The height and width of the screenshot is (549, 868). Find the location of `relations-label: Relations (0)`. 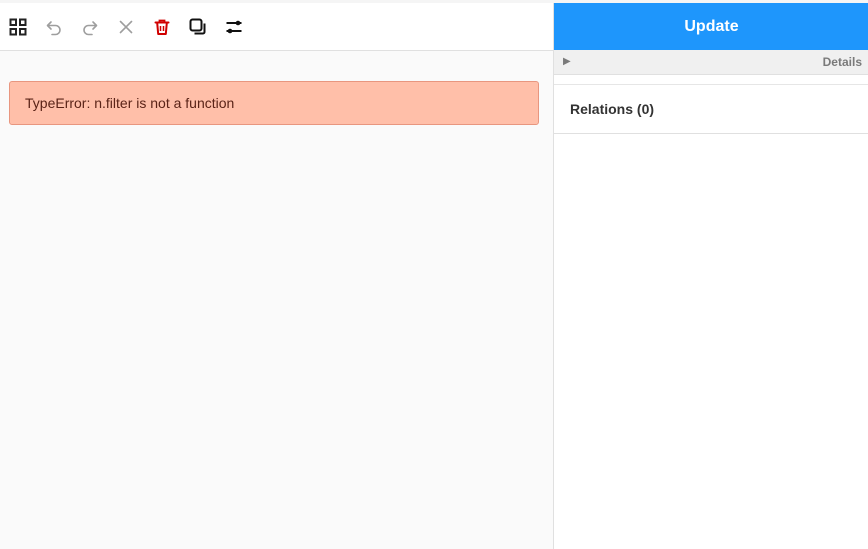

relations-label: Relations (0) is located at coordinates (612, 109).